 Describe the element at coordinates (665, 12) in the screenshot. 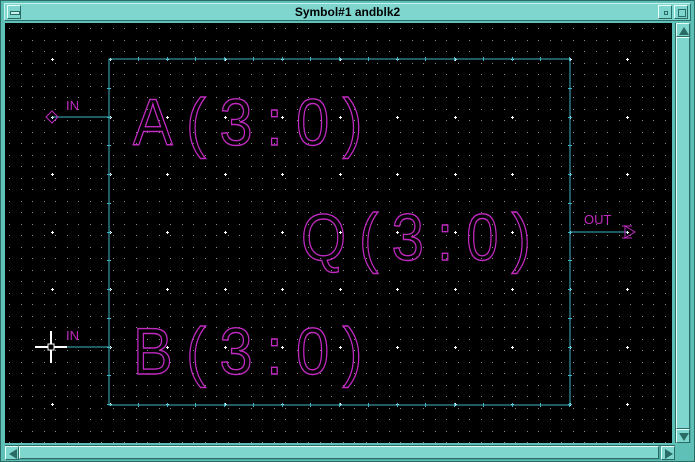

I see `minimize-button` at that location.